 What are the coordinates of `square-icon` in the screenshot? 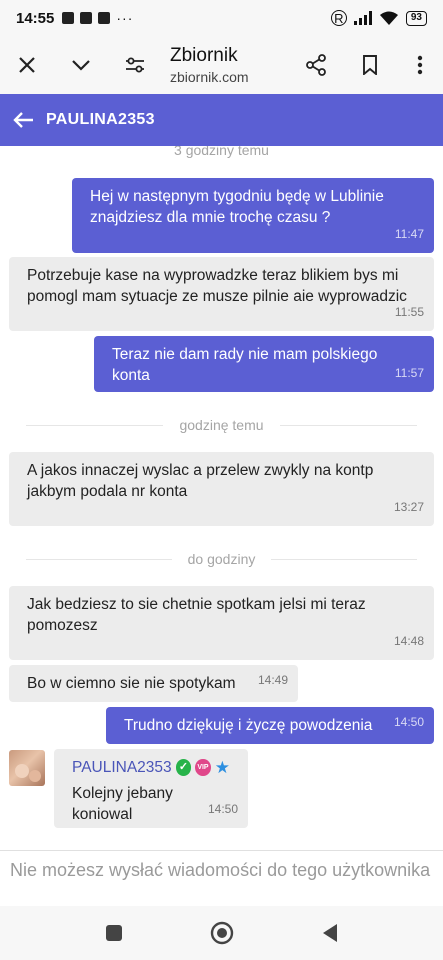 It's located at (113, 933).